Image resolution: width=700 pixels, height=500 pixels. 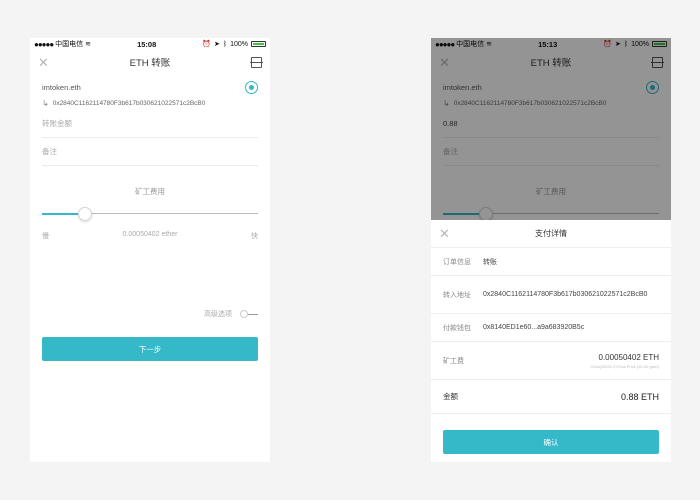 What do you see at coordinates (85, 214) in the screenshot?
I see `slider-thumb` at bounding box center [85, 214].